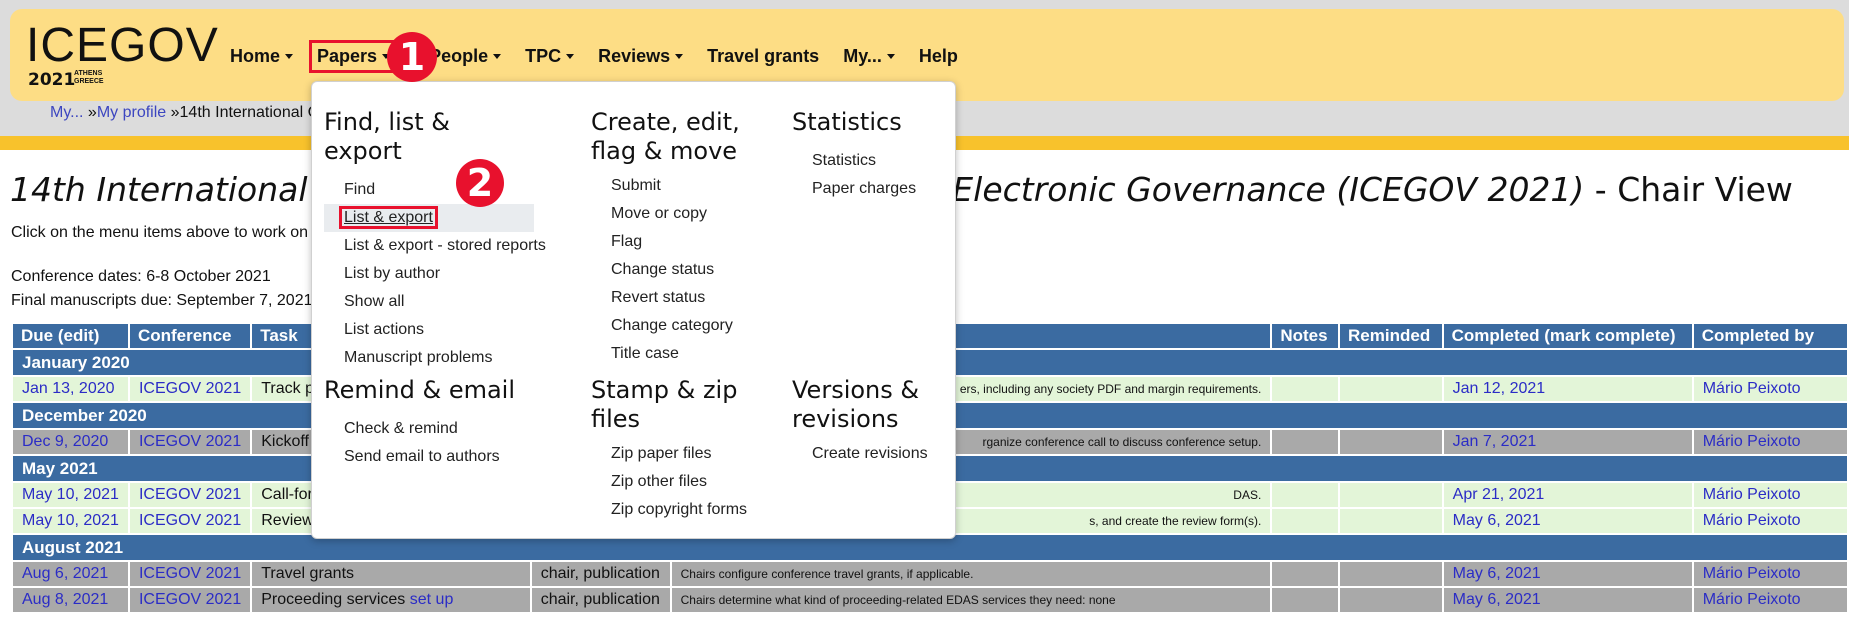 Image resolution: width=1849 pixels, height=627 pixels. I want to click on nav-papers-label: Papers, so click(347, 55).